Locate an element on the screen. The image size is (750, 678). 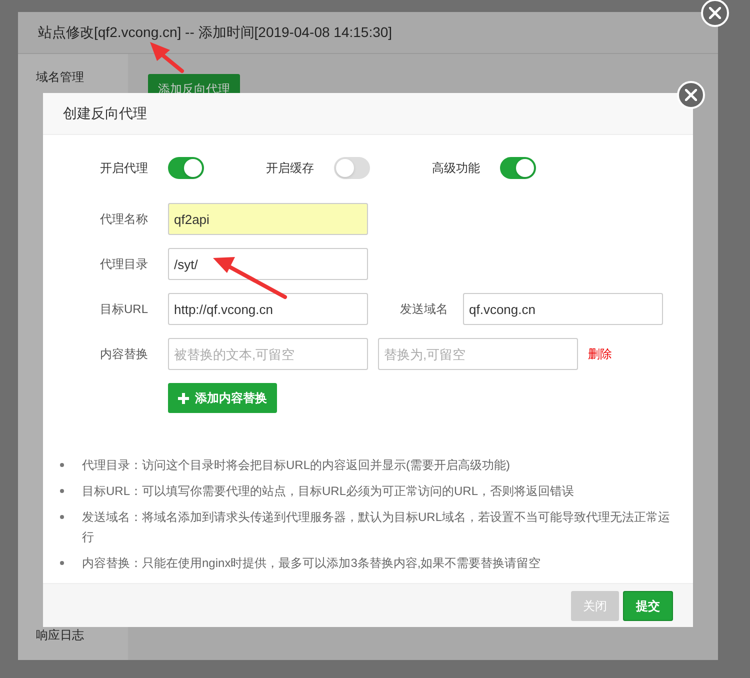
field-label: 代理名称 is located at coordinates (123, 219).